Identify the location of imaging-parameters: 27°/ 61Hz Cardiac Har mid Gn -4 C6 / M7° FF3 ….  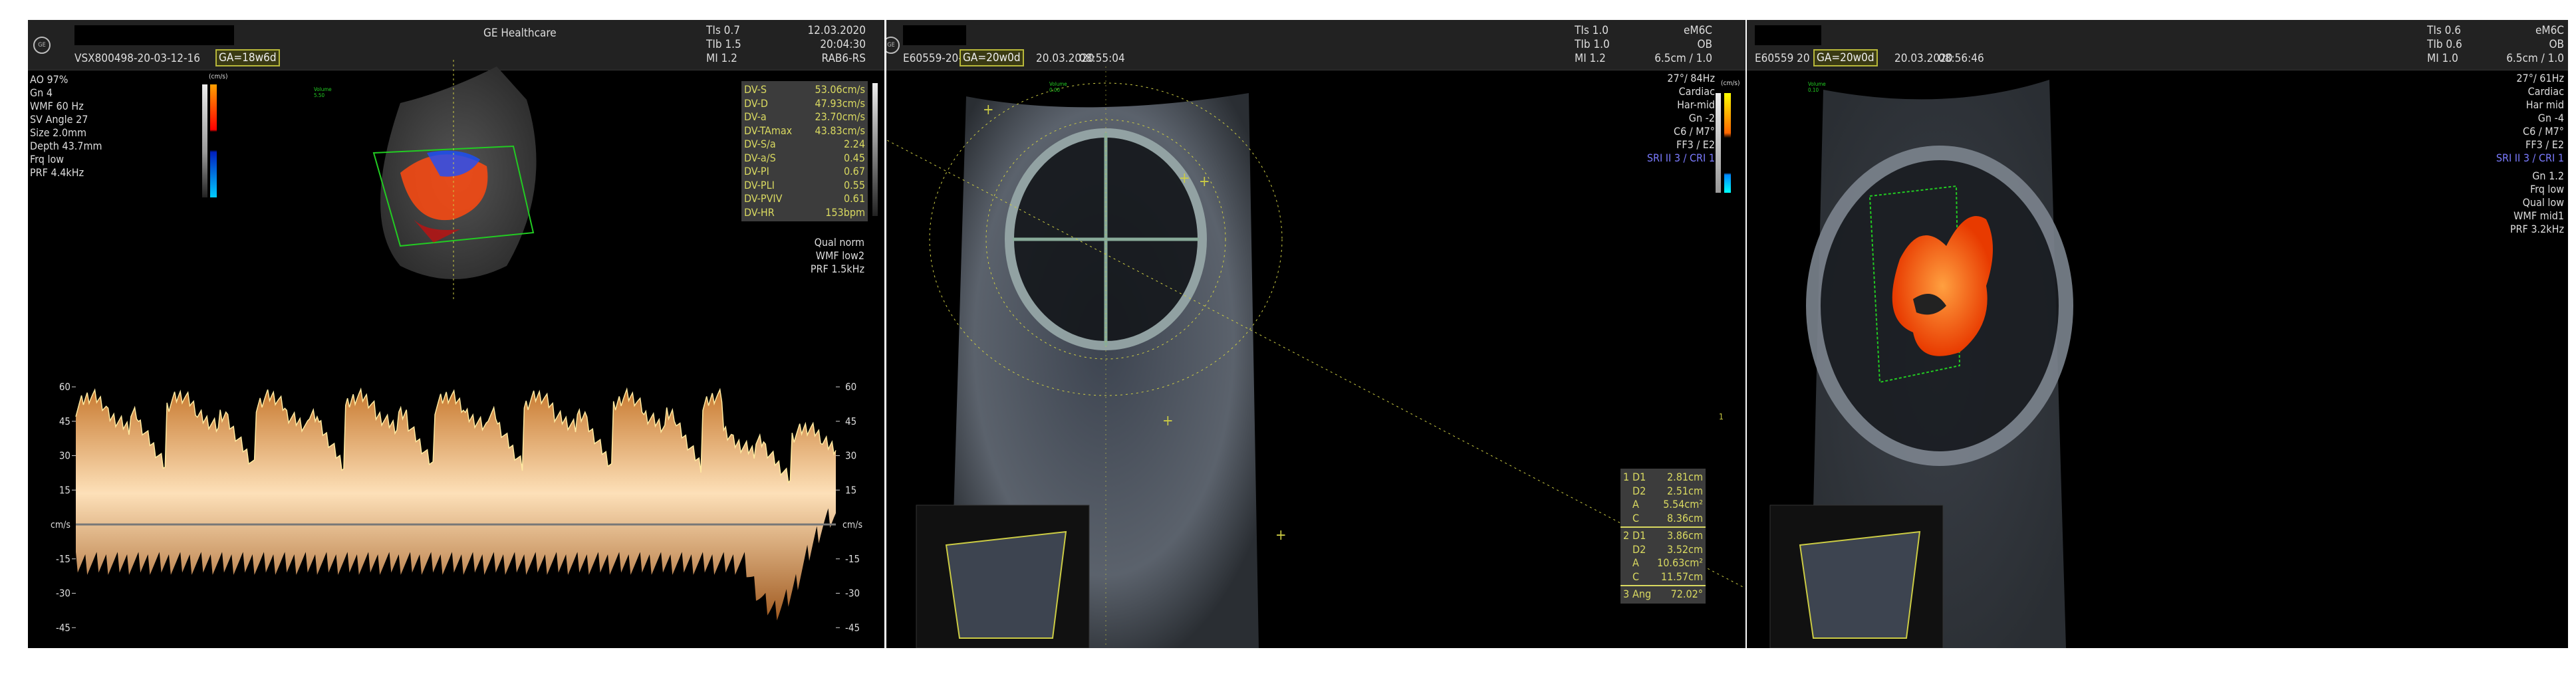
(2530, 118).